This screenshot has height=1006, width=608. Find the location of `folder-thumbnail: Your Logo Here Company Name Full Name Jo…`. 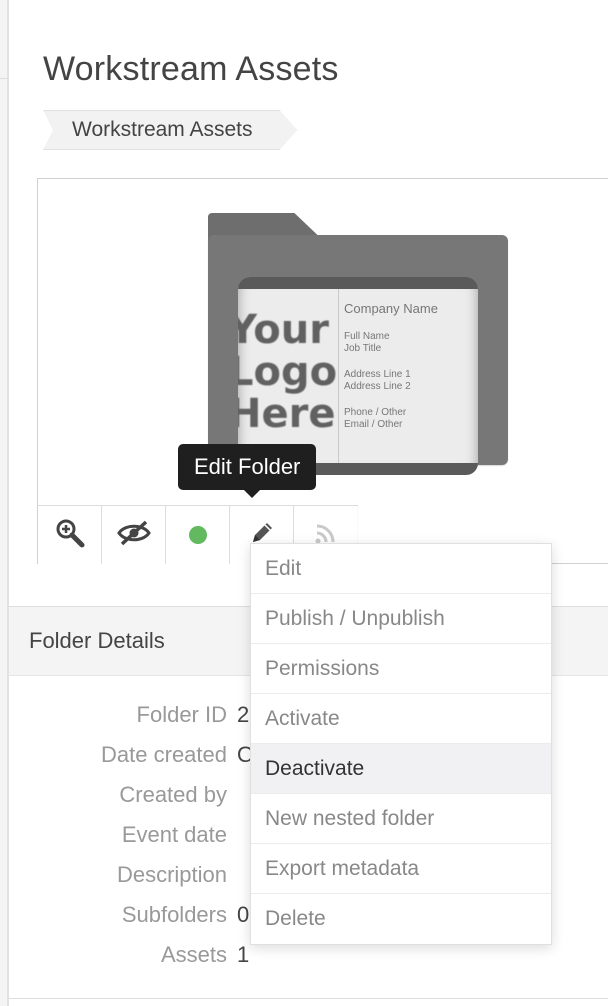

folder-thumbnail: Your Logo Here Company Name Full Name Jo… is located at coordinates (358, 344).